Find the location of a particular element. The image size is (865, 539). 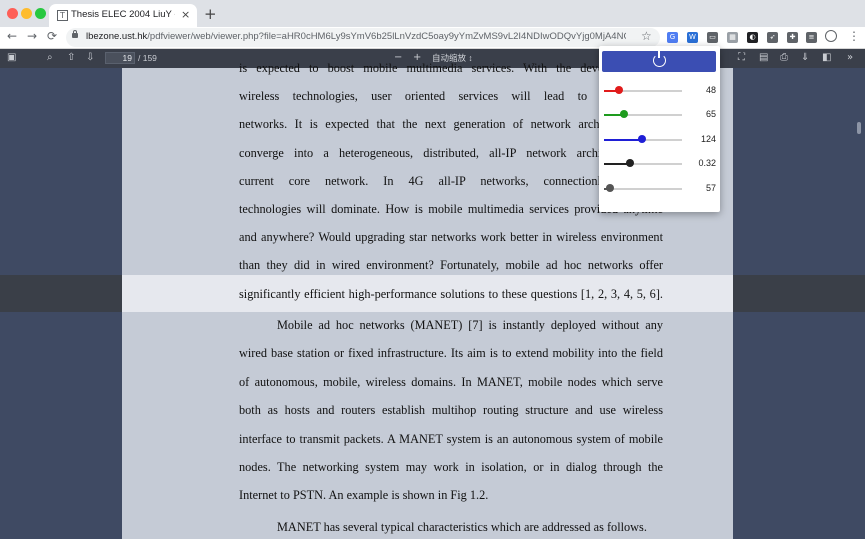

word-ext-icon: W is located at coordinates (692, 37).